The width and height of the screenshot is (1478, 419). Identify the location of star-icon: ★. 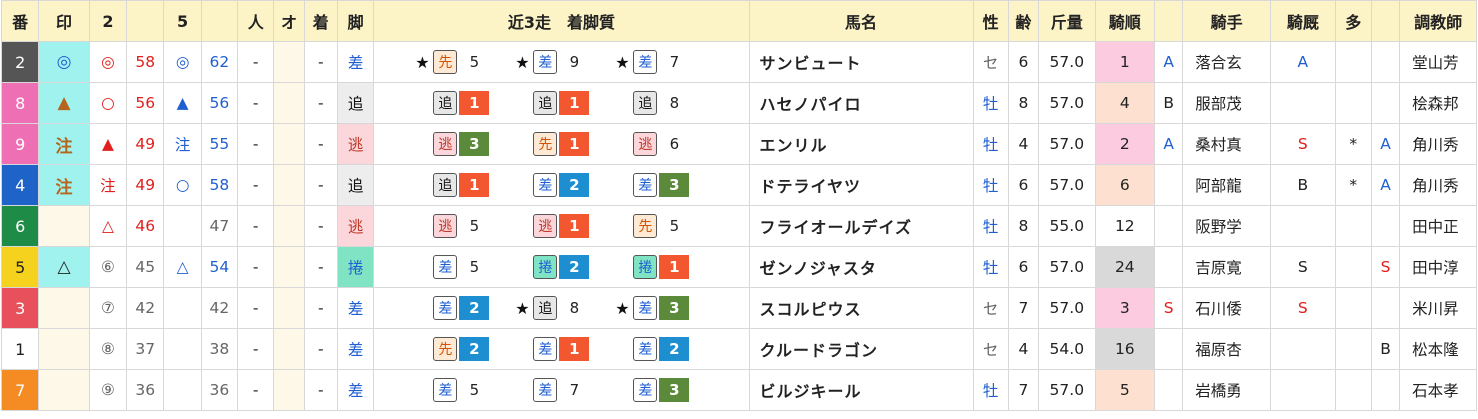
(522, 308).